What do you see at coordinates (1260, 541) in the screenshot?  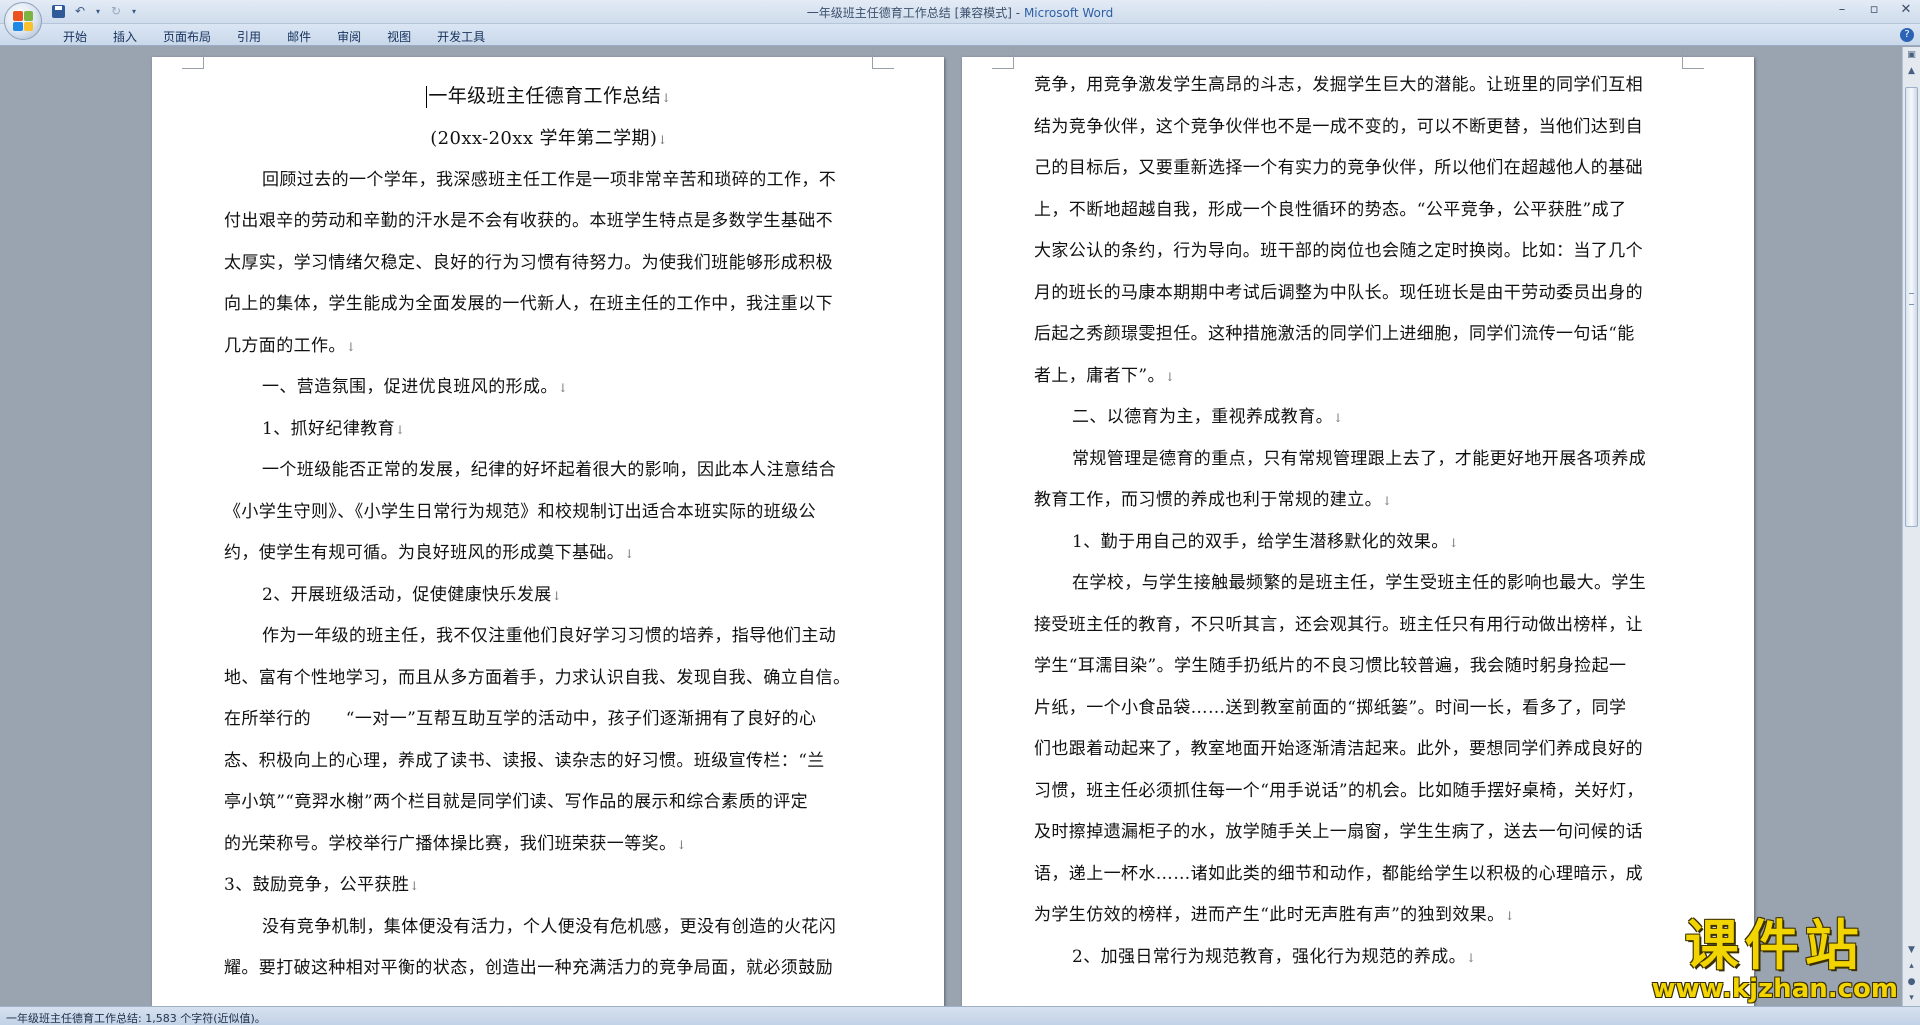 I see `line-text: 1、勤于用自己的双手，给学生潜移默化的效果。` at bounding box center [1260, 541].